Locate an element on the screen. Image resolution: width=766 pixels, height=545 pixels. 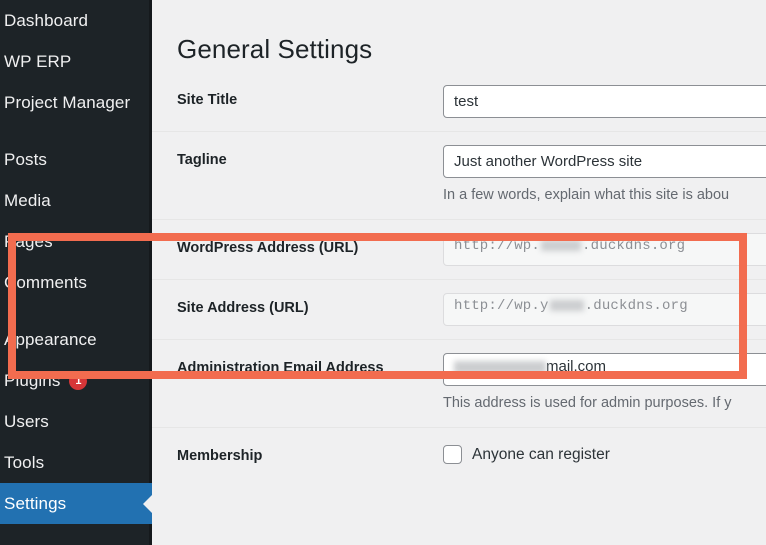
membership-checkbox-row: Anyone can register is located at coordinates (604, 453).